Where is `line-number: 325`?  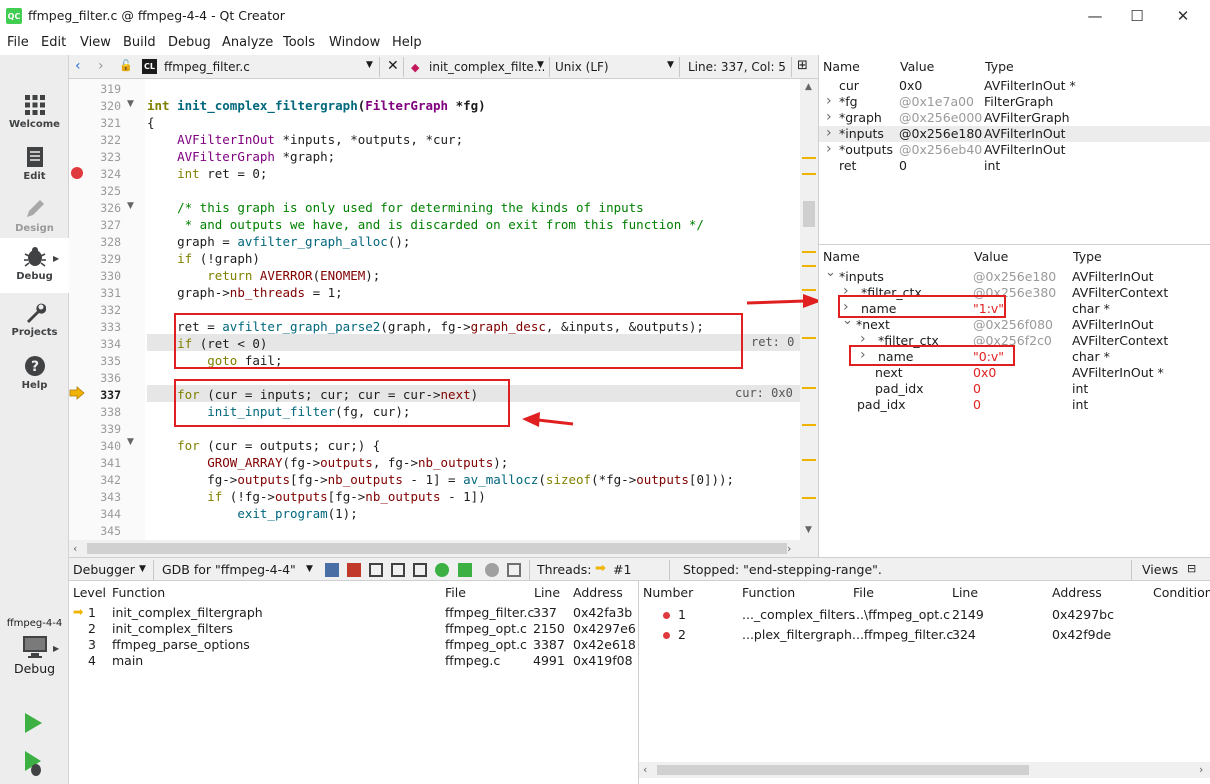
line-number: 325 is located at coordinates (106, 191).